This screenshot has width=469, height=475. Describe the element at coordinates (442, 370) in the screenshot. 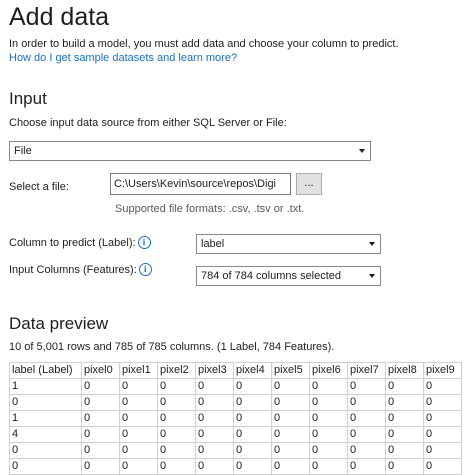

I see `column-header: pixel9` at that location.